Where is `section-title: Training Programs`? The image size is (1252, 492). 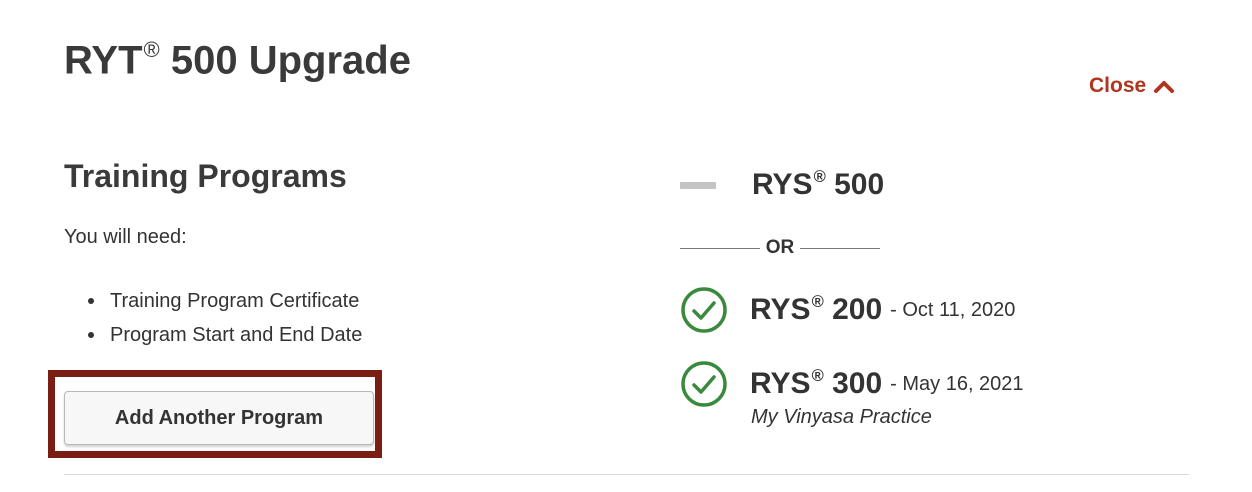 section-title: Training Programs is located at coordinates (205, 176).